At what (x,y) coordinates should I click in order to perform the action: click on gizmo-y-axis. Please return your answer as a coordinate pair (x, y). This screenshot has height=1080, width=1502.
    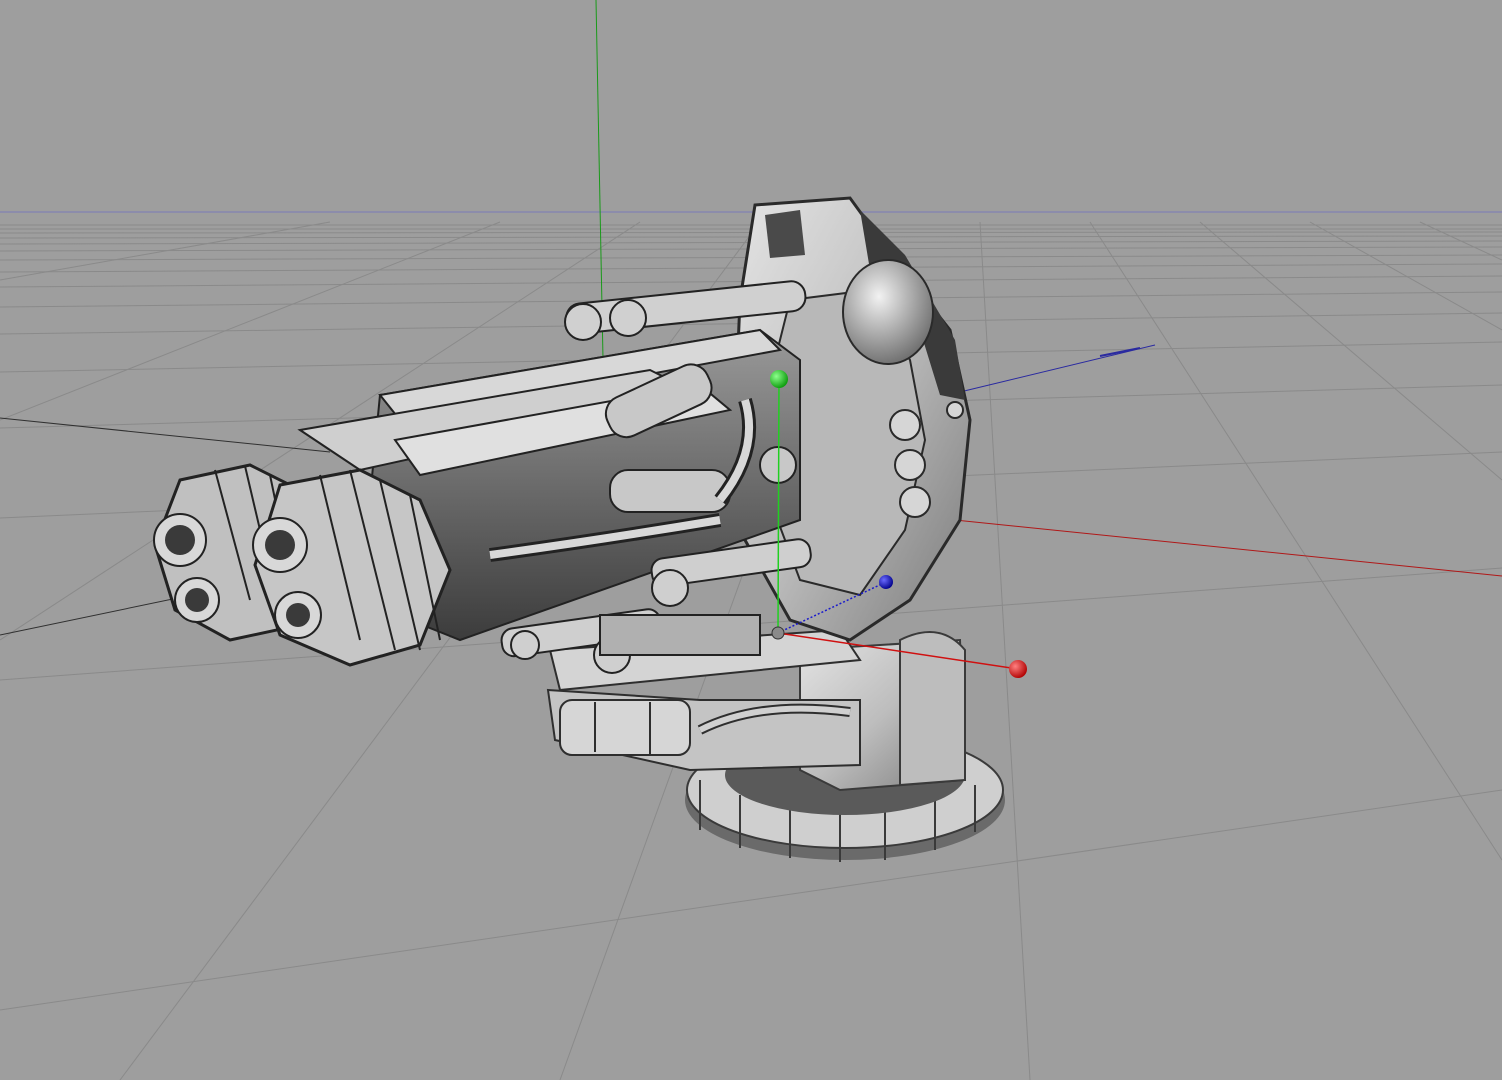
    Looking at the image, I should click on (778, 506).